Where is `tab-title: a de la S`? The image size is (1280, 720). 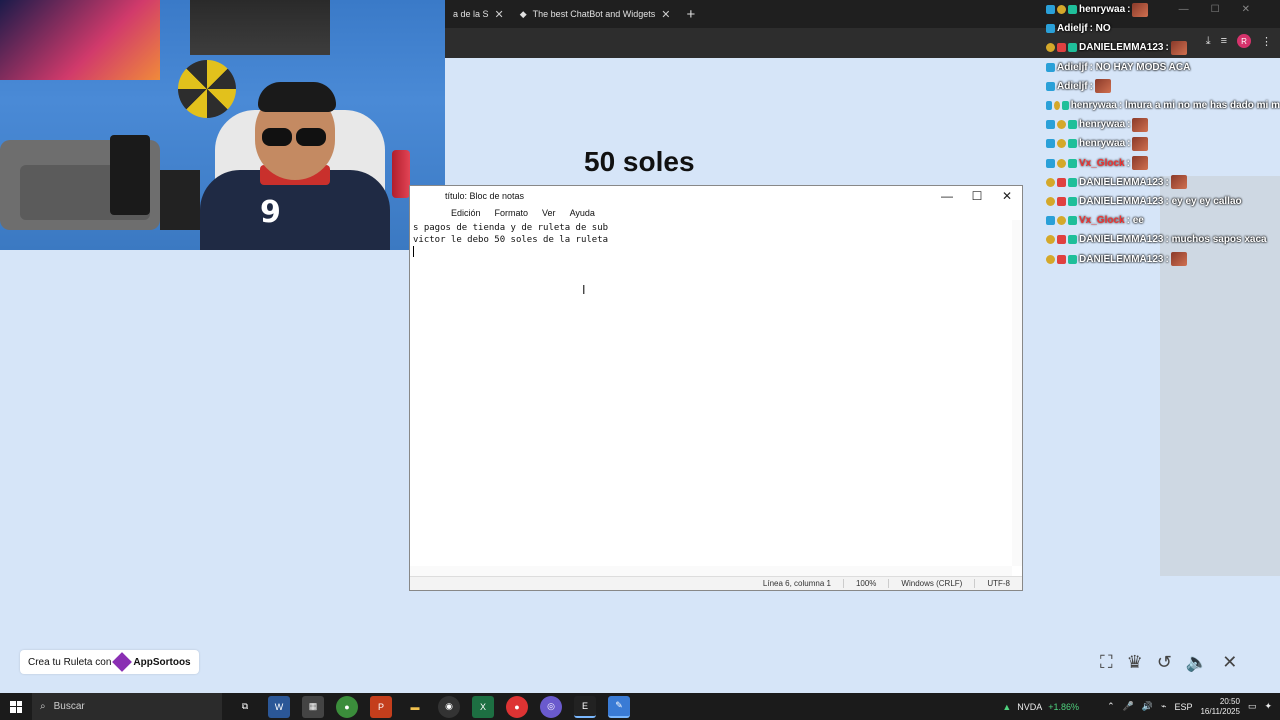
tab-title: a de la S is located at coordinates (471, 14).